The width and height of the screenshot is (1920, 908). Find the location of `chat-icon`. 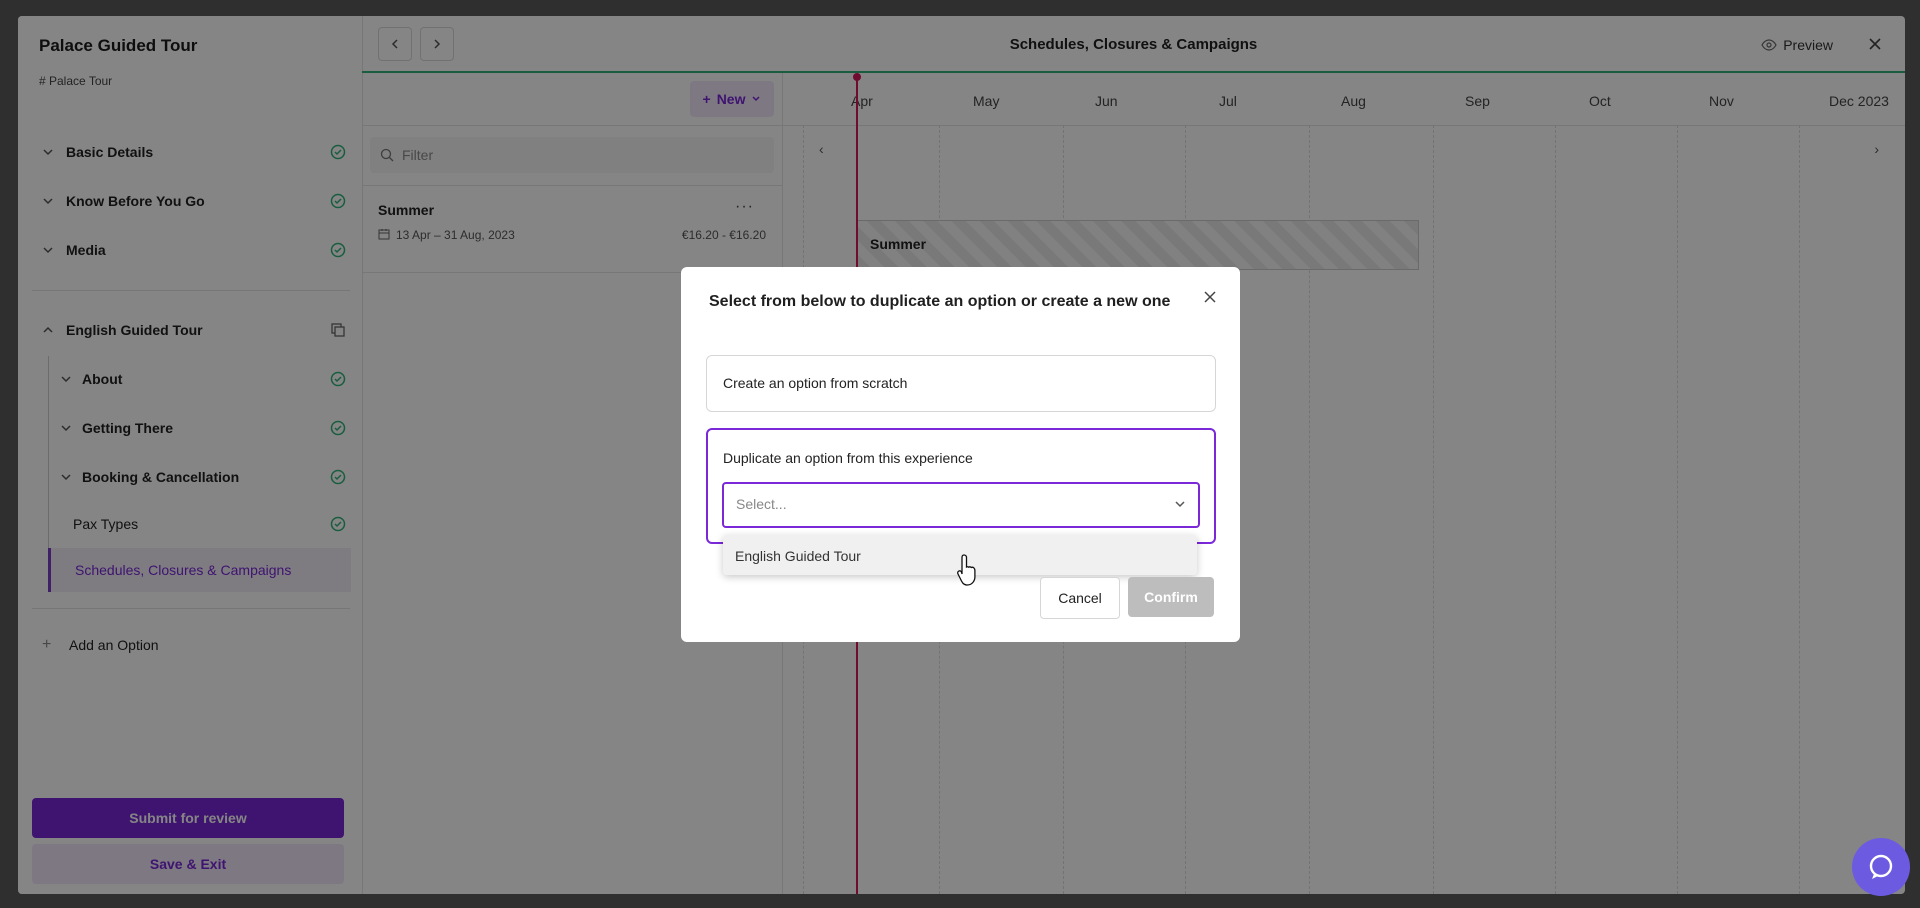

chat-icon is located at coordinates (1881, 866).